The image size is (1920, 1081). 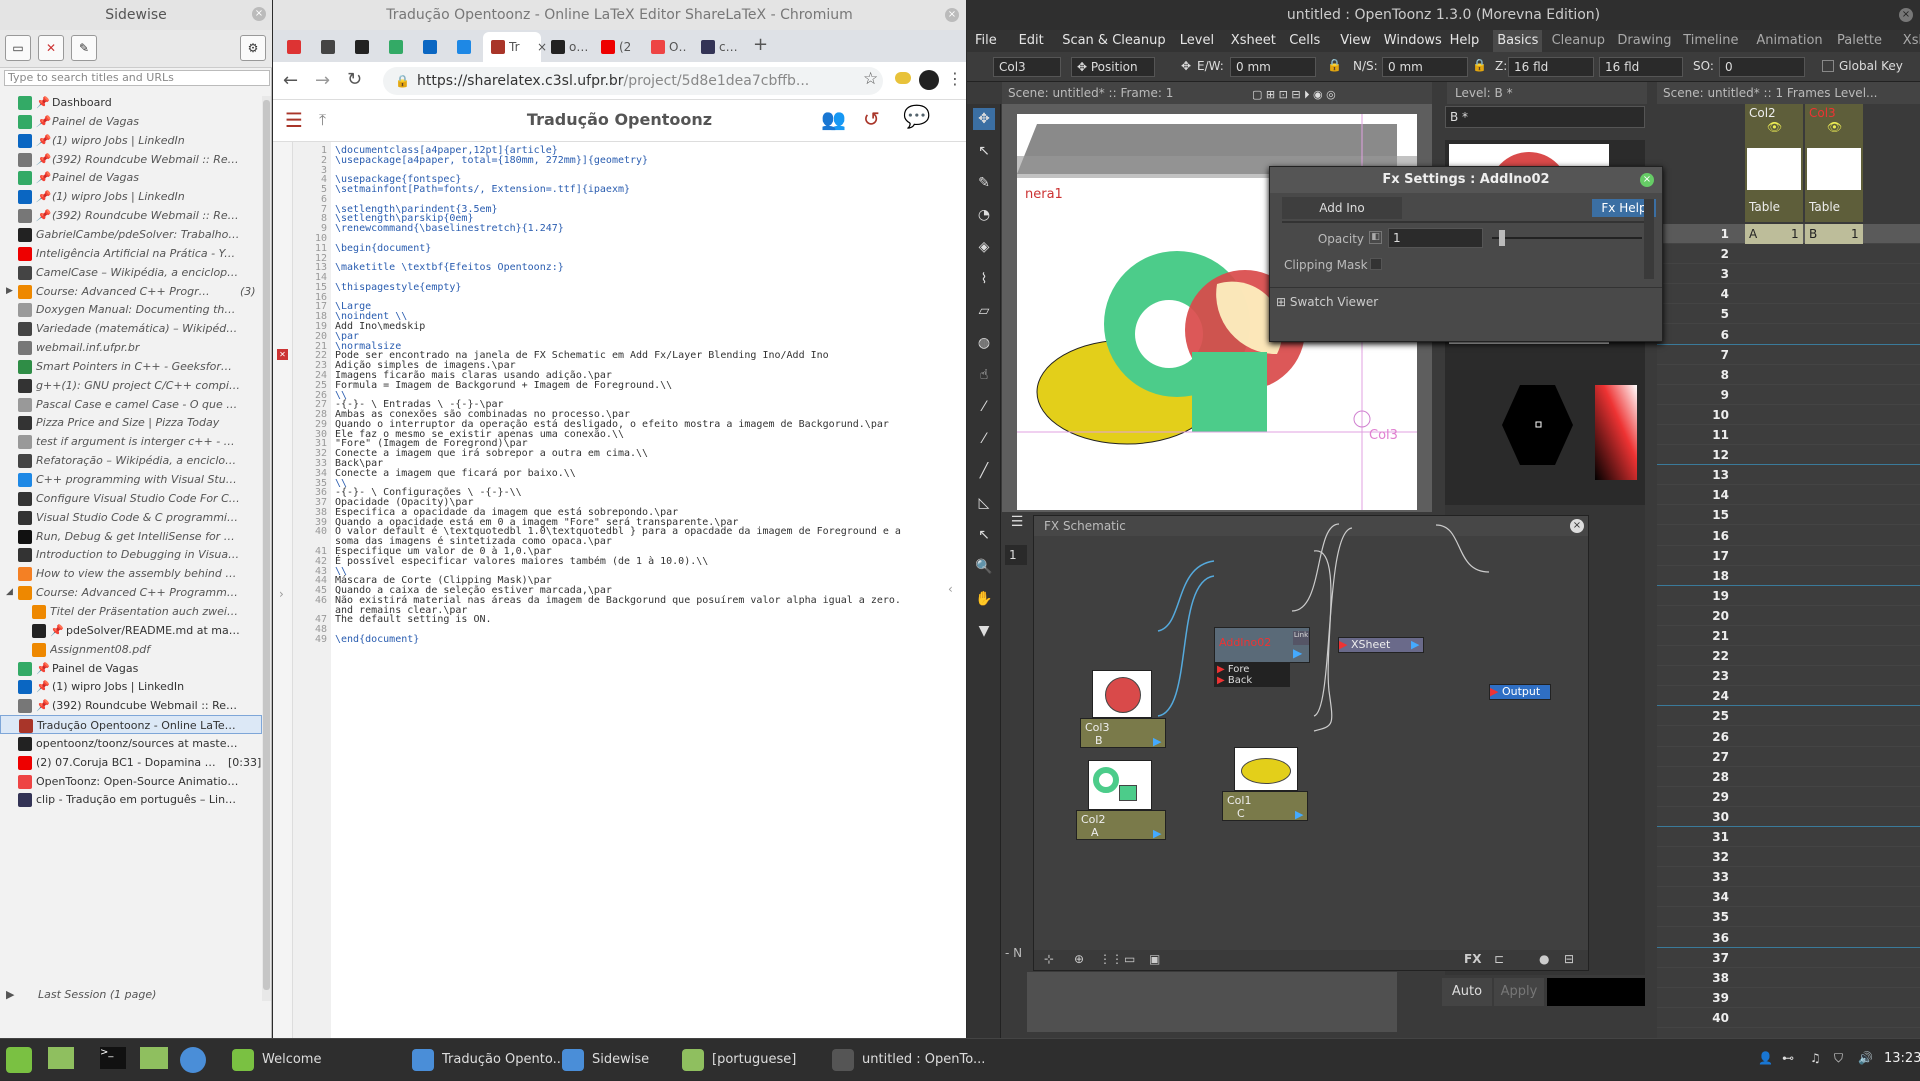 What do you see at coordinates (871, 119) in the screenshot?
I see `history-icon: ↺` at bounding box center [871, 119].